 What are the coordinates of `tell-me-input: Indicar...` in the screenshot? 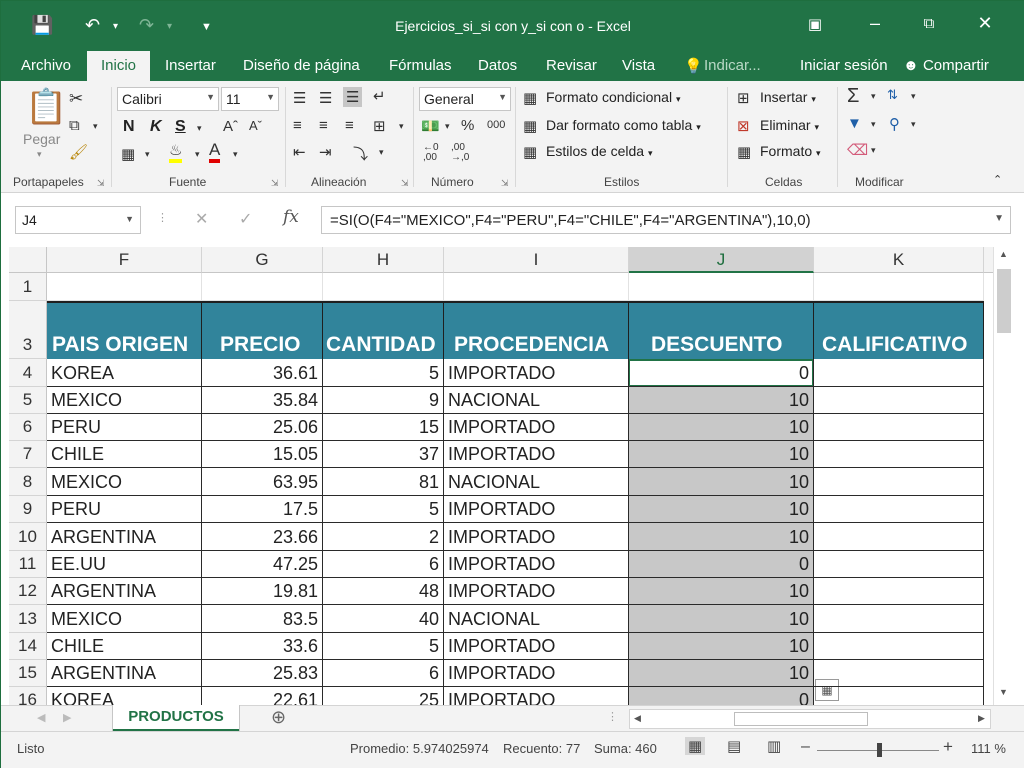 It's located at (732, 65).